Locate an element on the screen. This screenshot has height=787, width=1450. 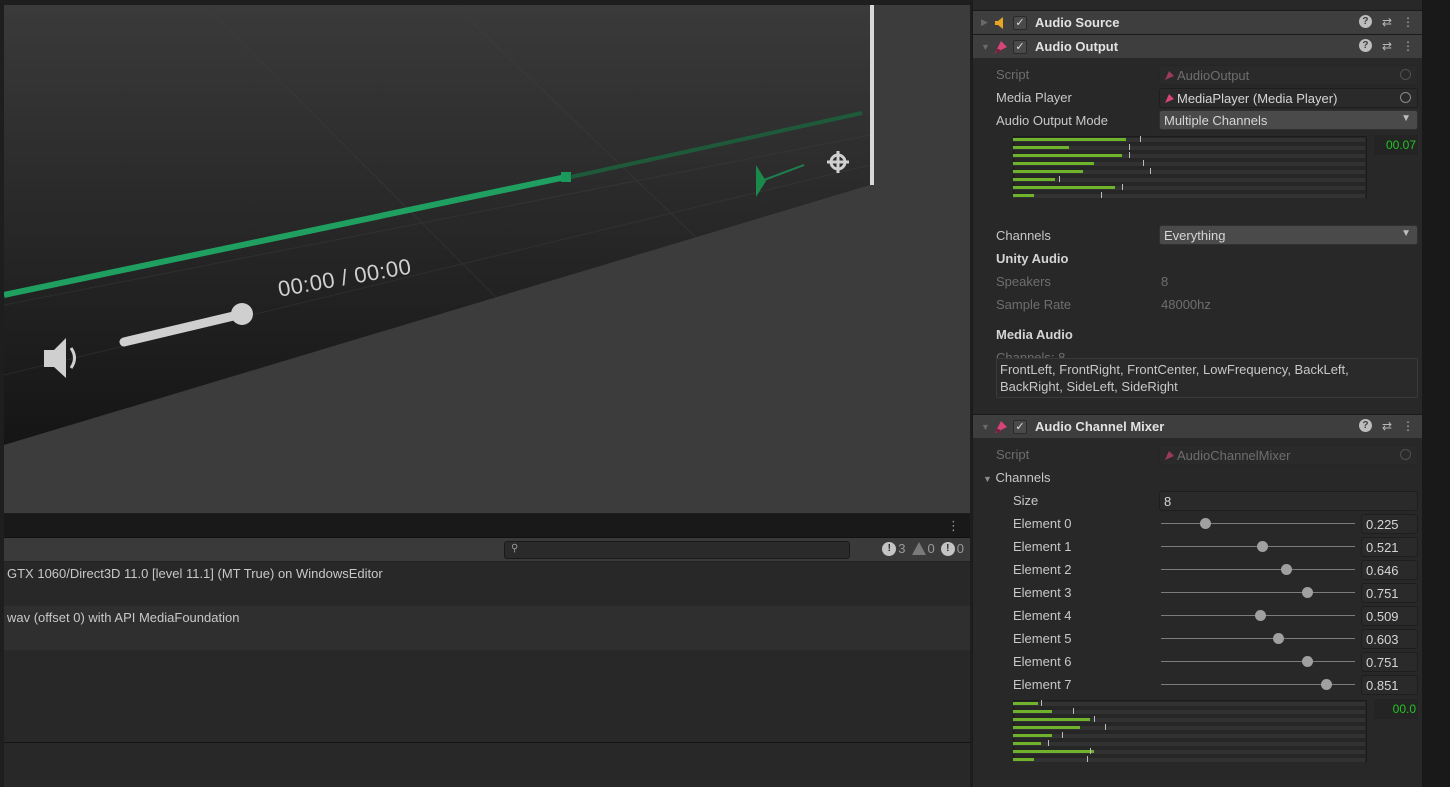
log-toggle: ! 0 is located at coordinates (952, 548).